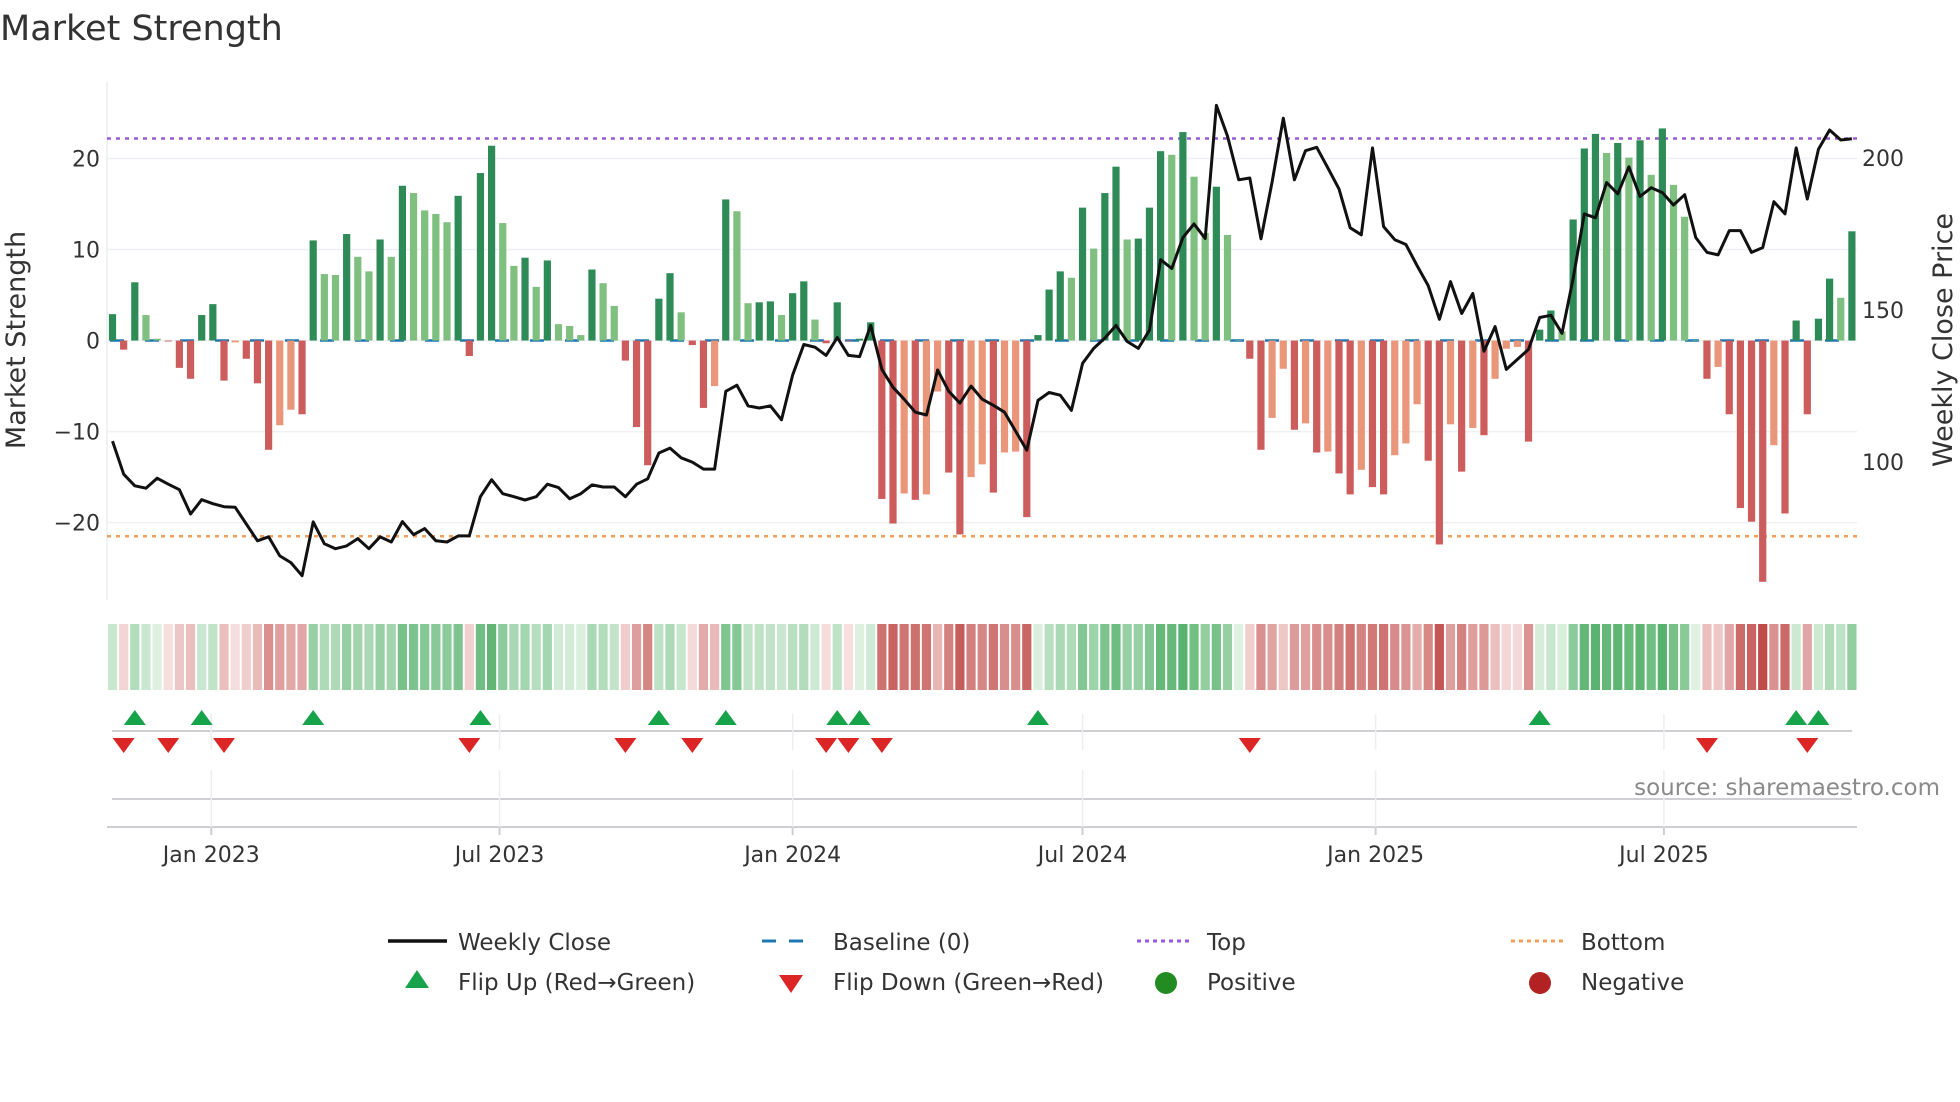 Image resolution: width=1960 pixels, height=1102 pixels. What do you see at coordinates (1540, 983) in the screenshot?
I see `legend-negative-icon` at bounding box center [1540, 983].